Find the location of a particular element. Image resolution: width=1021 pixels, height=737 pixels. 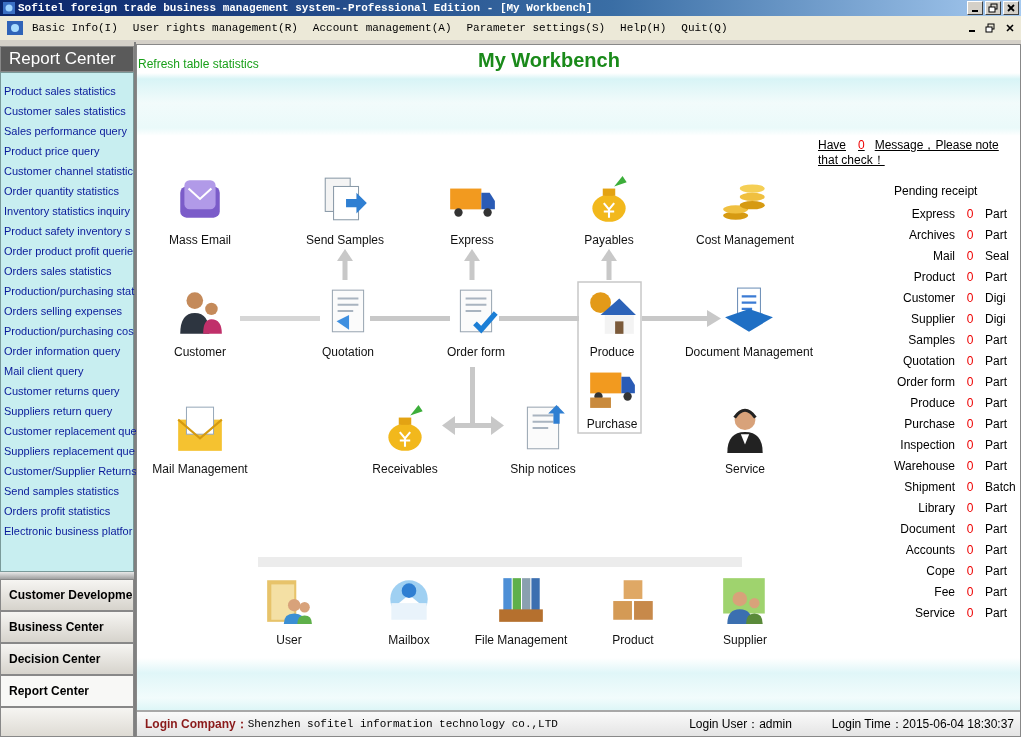

restore-button is located at coordinates (993, 8).